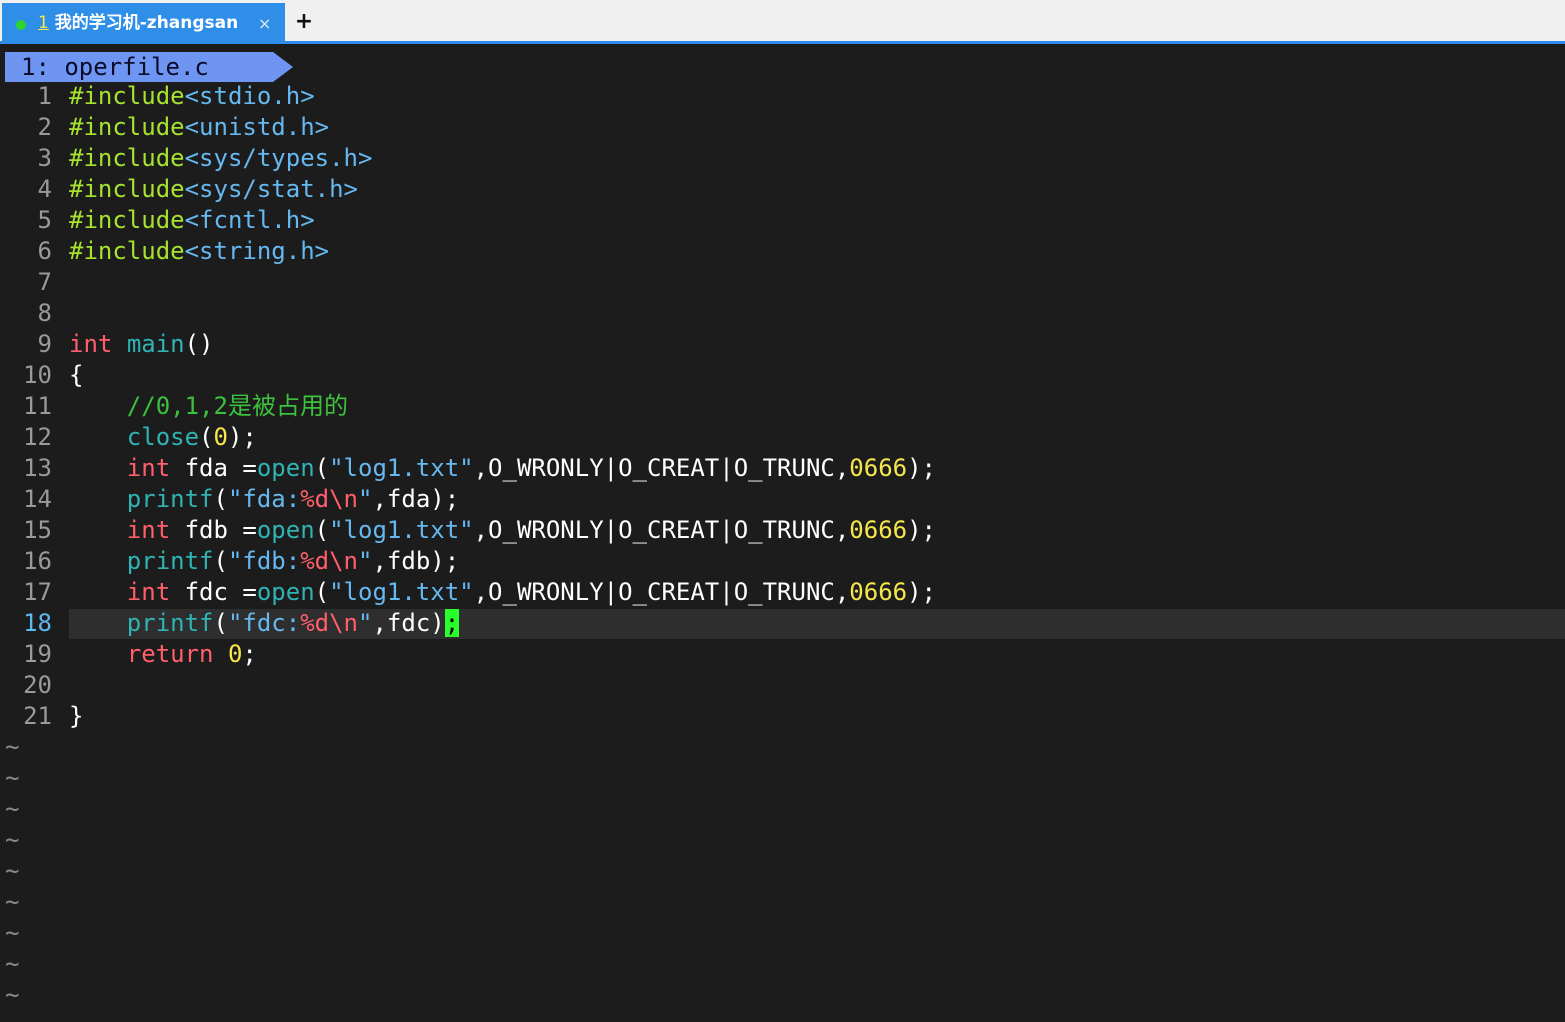 The image size is (1565, 1022). Describe the element at coordinates (44, 127) in the screenshot. I see `line-number: 2` at that location.